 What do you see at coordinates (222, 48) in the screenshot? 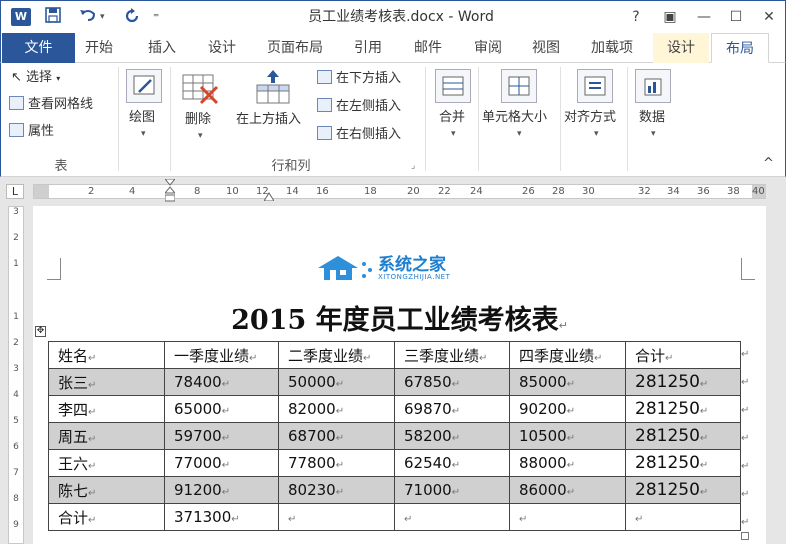
I see `tab-design: 设计` at bounding box center [222, 48].